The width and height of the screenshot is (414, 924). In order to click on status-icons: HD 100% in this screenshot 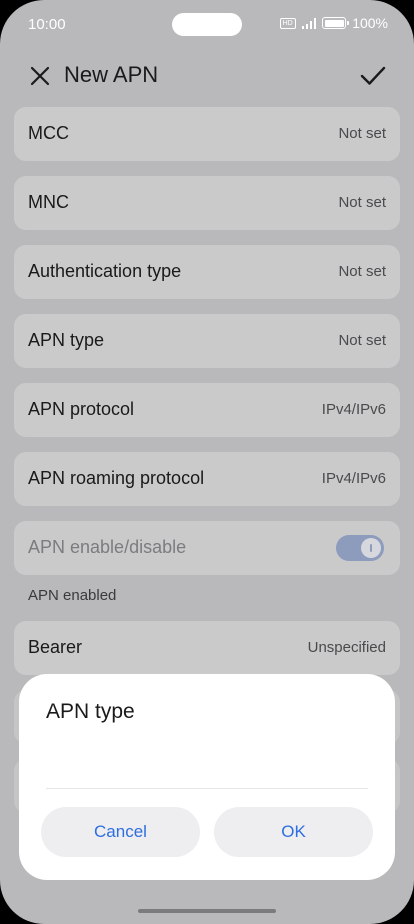, I will do `click(333, 23)`.